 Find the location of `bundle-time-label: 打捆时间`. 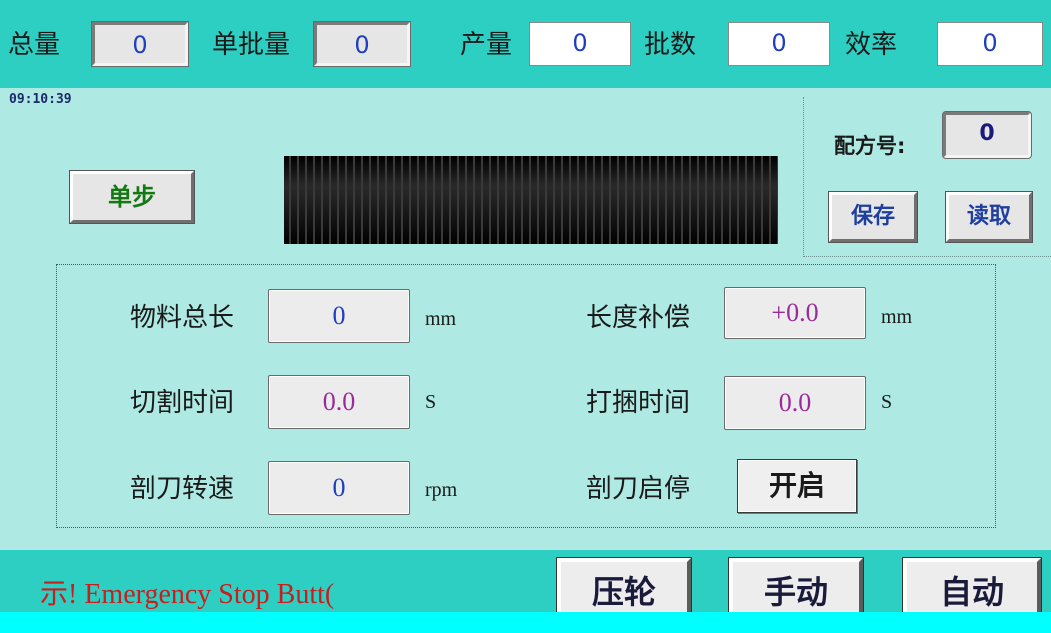

bundle-time-label: 打捆时间 is located at coordinates (638, 403).